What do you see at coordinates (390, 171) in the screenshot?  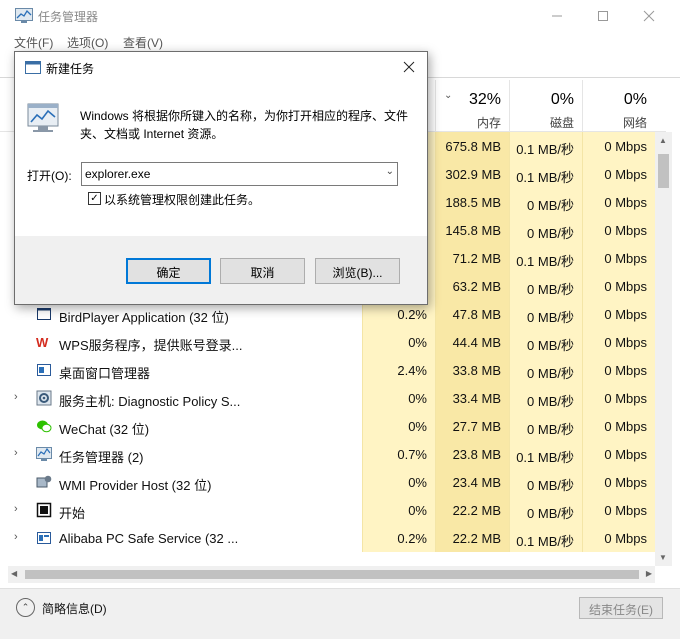 I see `chevron-down-icon: ⌄` at bounding box center [390, 171].